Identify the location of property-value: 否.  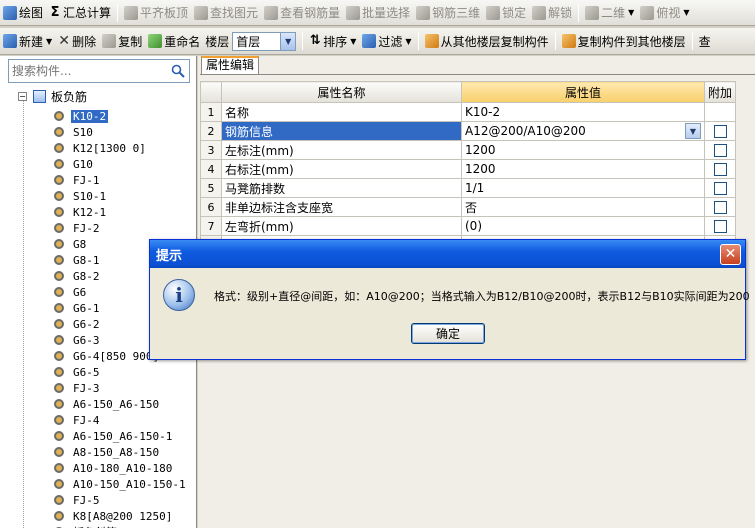
(583, 207).